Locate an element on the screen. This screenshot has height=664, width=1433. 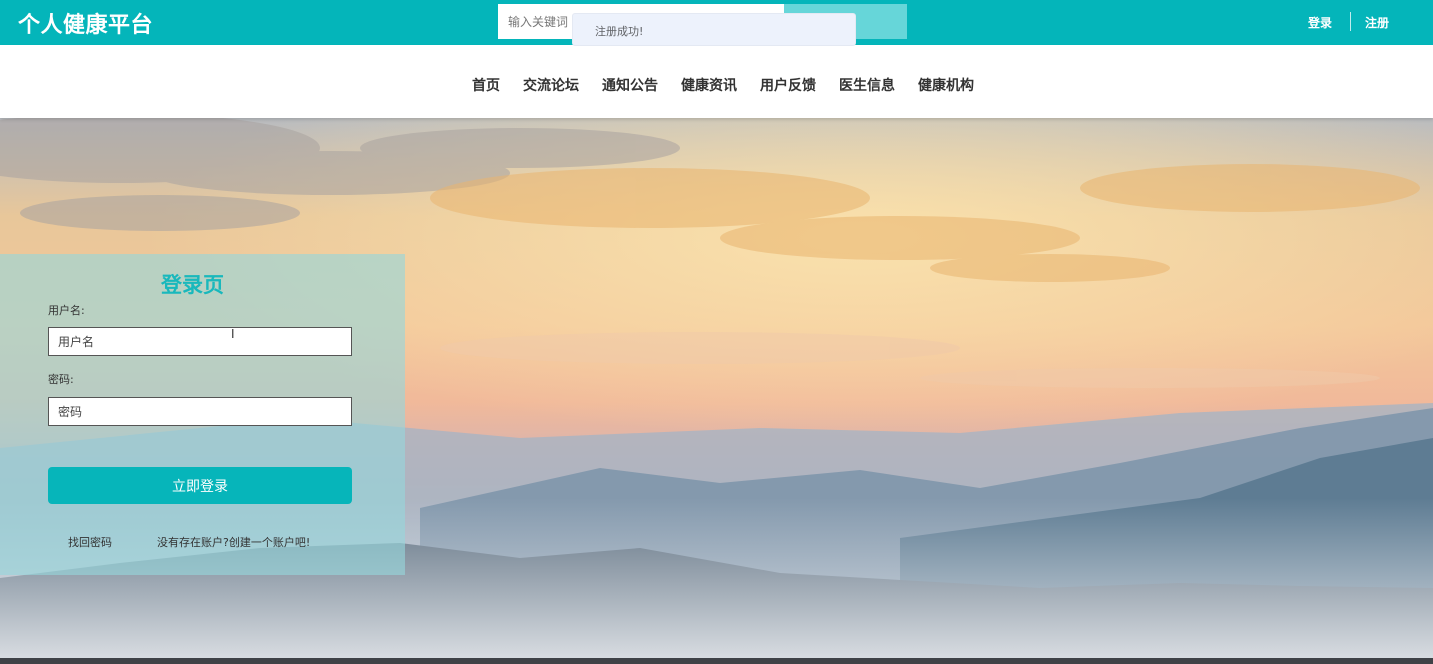
password-input is located at coordinates (200, 411).